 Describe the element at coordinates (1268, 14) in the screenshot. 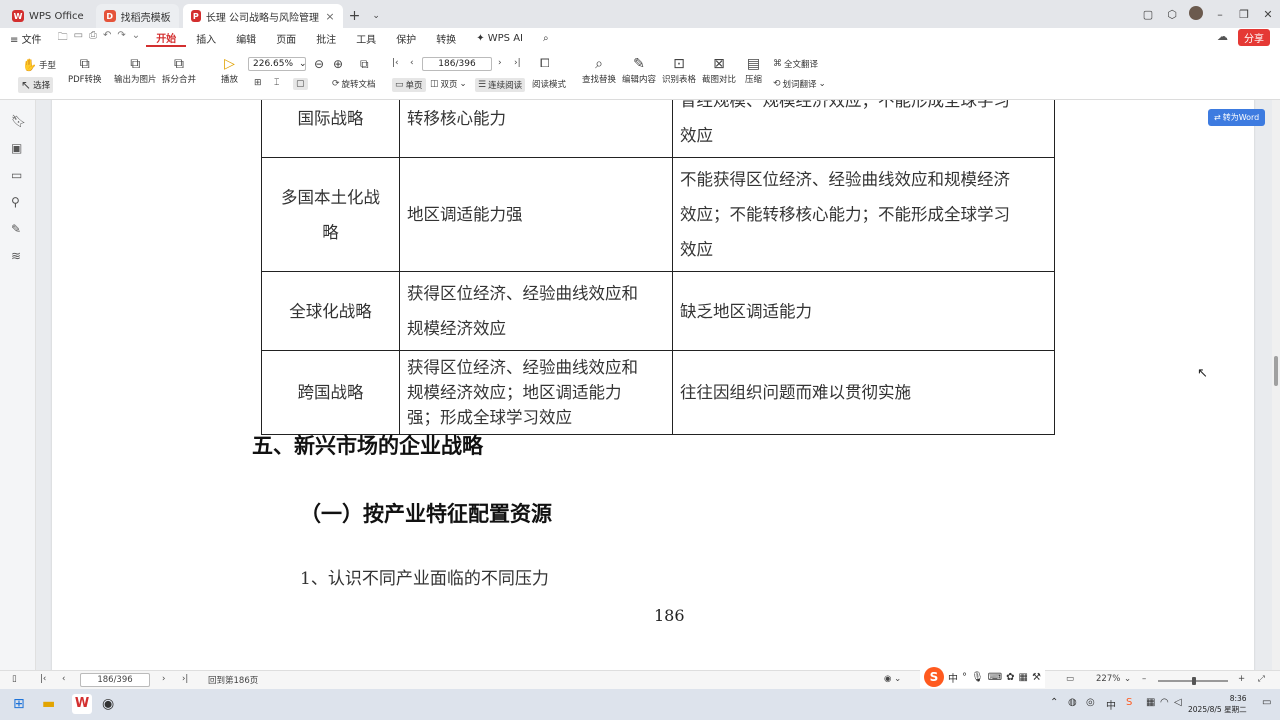

I see `close-button: ✕` at that location.